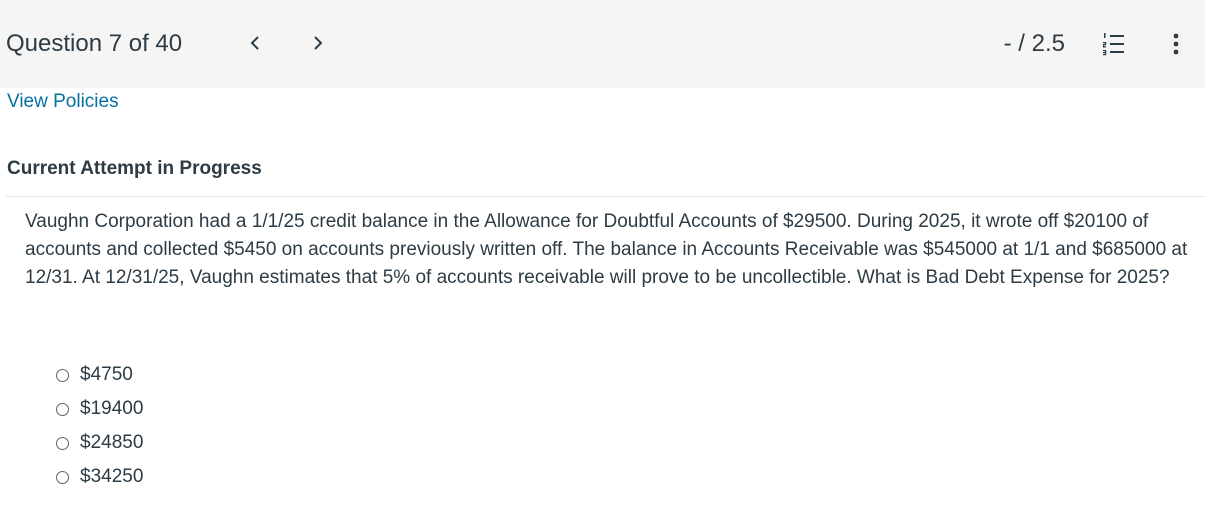 The height and width of the screenshot is (530, 1205). Describe the element at coordinates (112, 408) in the screenshot. I see `answer-option-label: $19400` at that location.